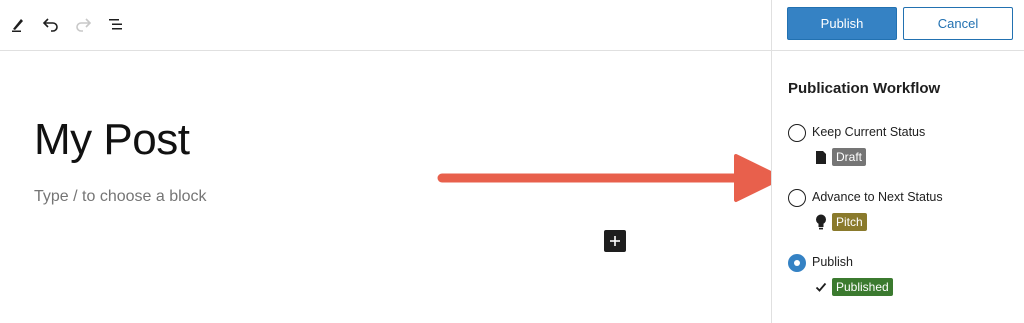  I want to click on option-label: Keep Current Status, so click(869, 132).